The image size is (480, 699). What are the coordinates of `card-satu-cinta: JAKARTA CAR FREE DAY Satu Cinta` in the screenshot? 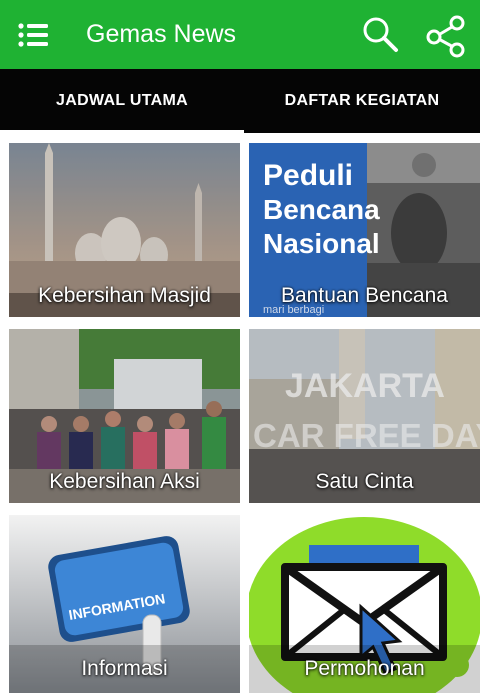 It's located at (364, 416).